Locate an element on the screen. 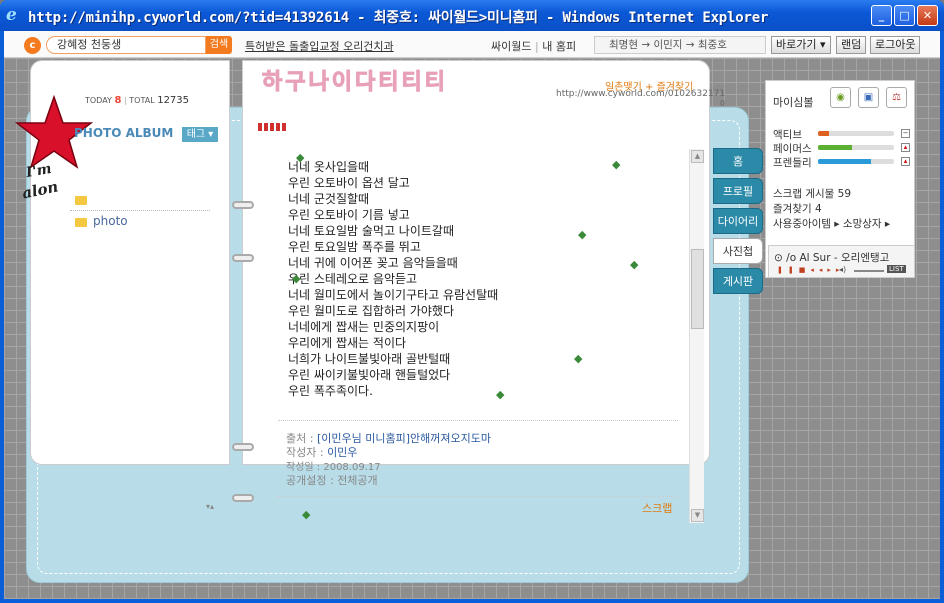  left-divider is located at coordinates (140, 210).